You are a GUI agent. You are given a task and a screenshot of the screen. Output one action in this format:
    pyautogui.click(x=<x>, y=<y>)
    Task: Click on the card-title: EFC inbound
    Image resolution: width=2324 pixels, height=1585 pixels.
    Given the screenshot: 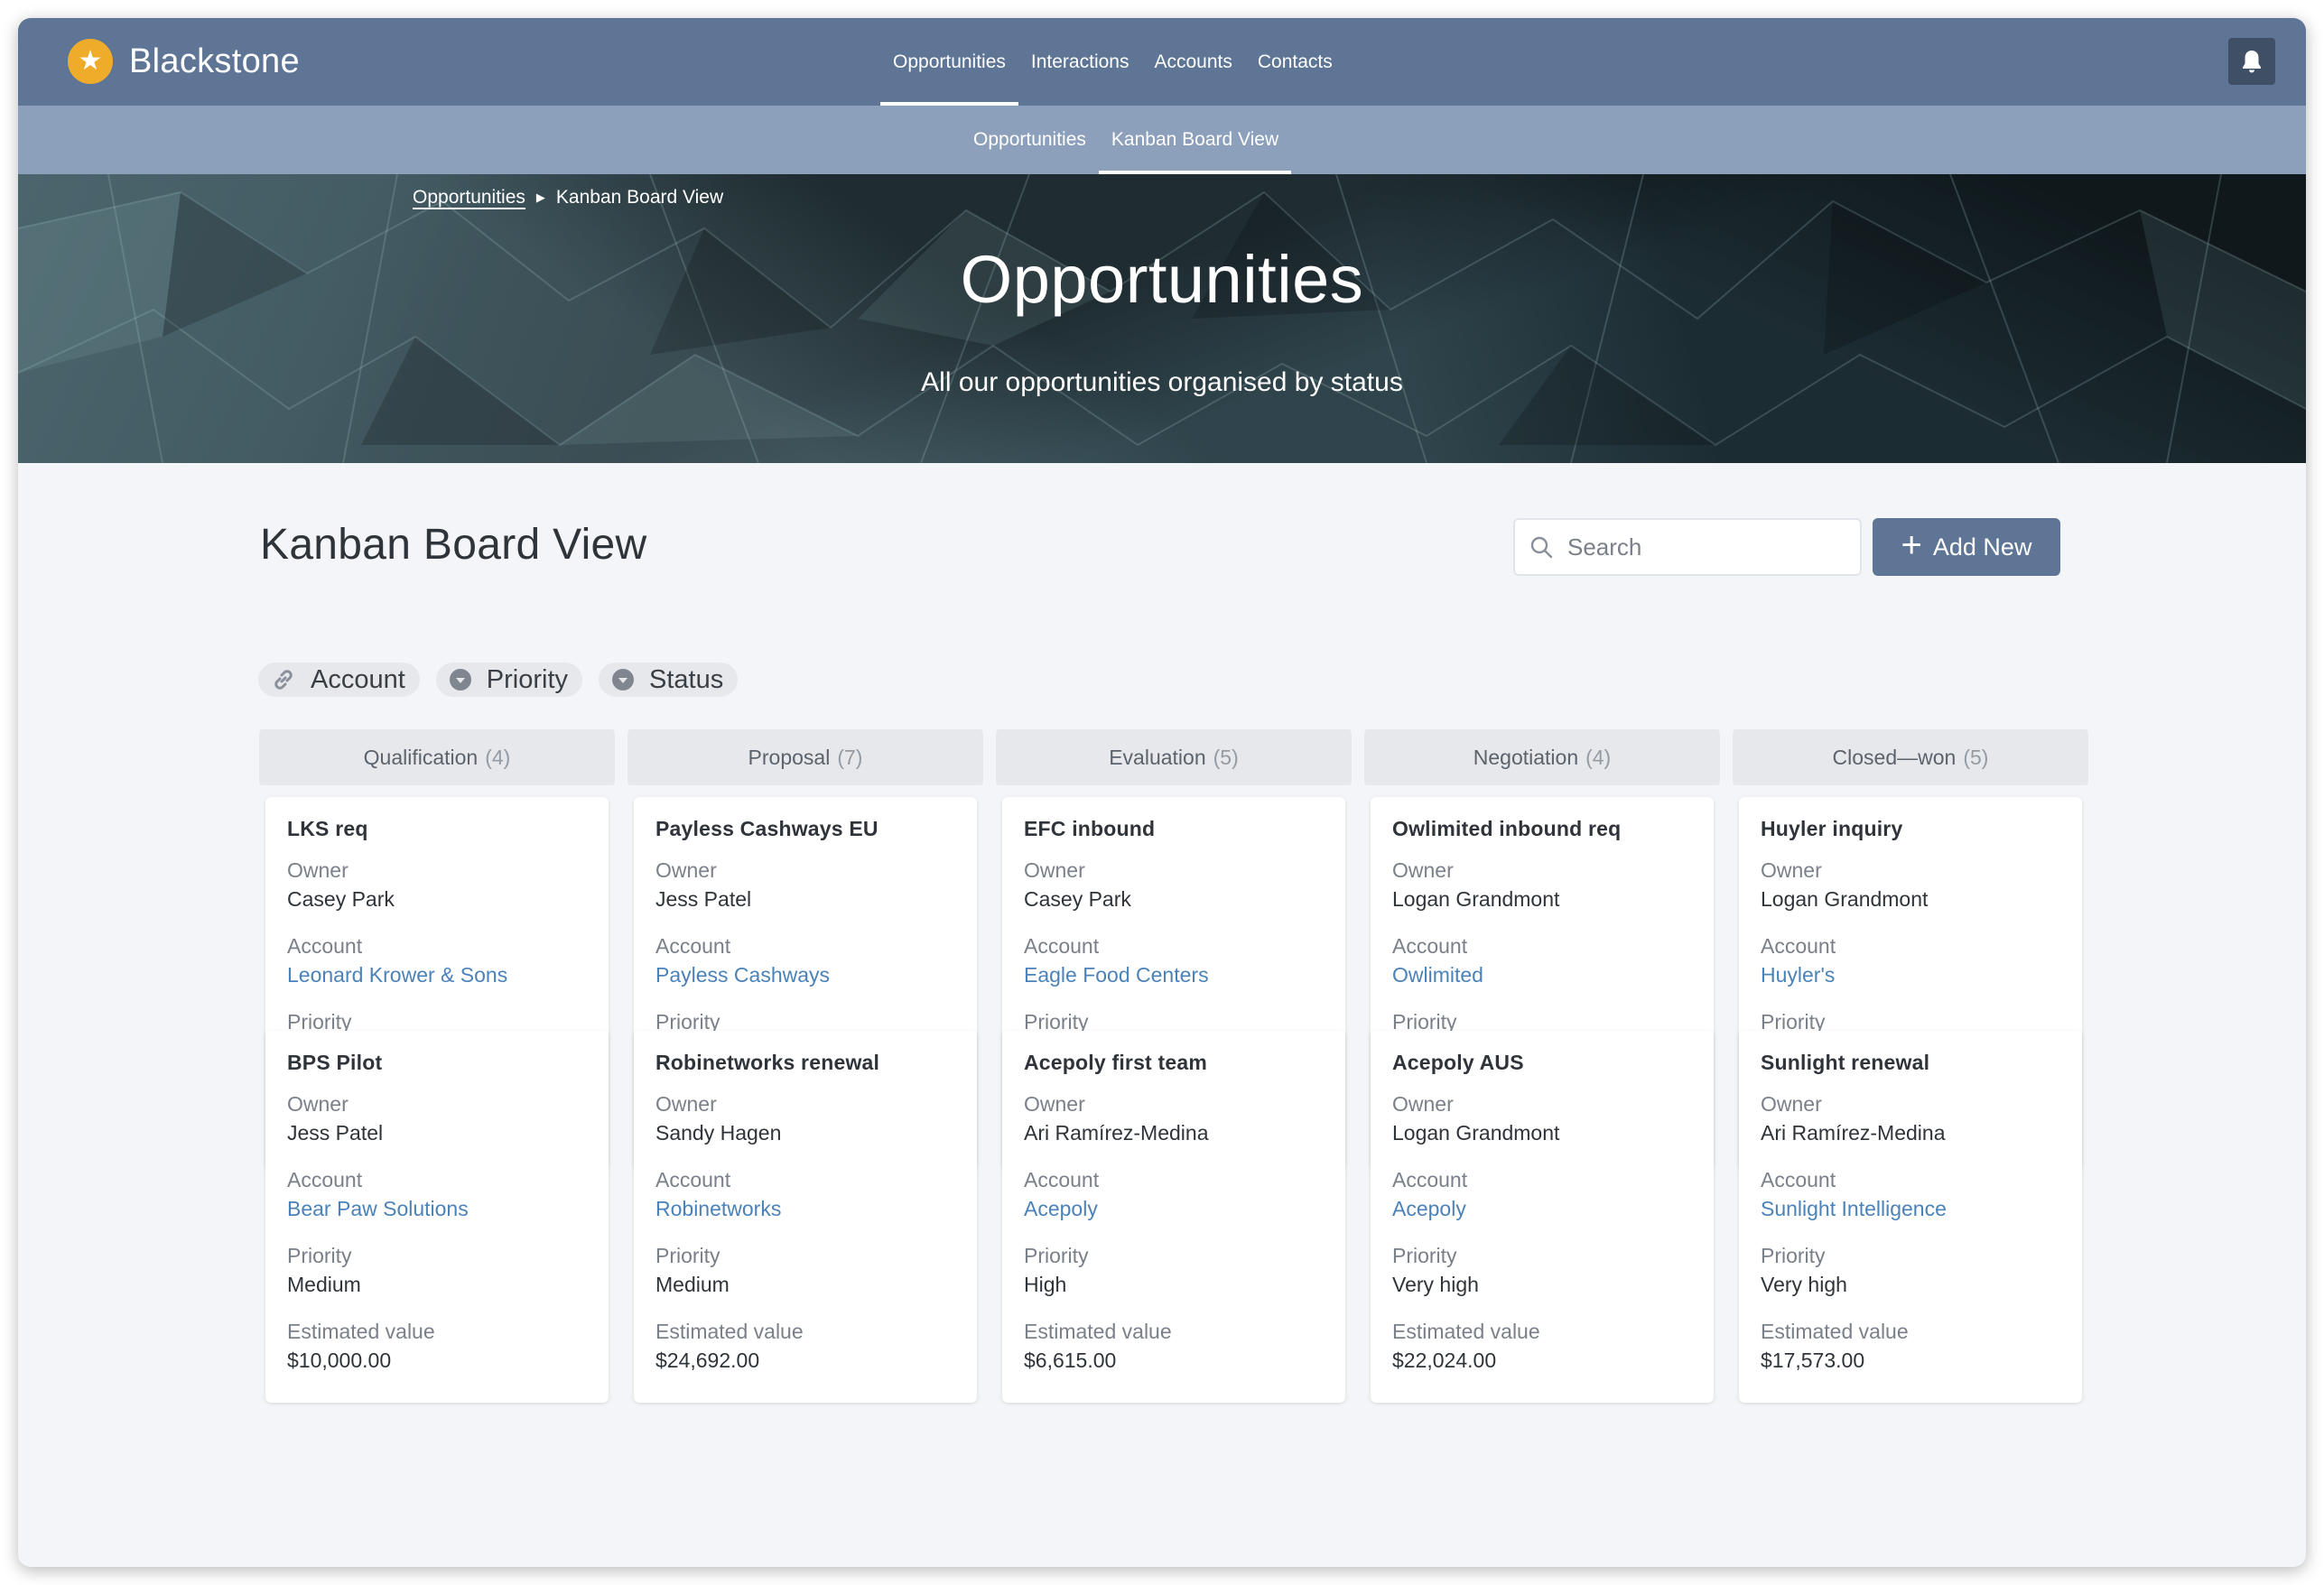 What is the action you would take?
    pyautogui.click(x=1174, y=833)
    